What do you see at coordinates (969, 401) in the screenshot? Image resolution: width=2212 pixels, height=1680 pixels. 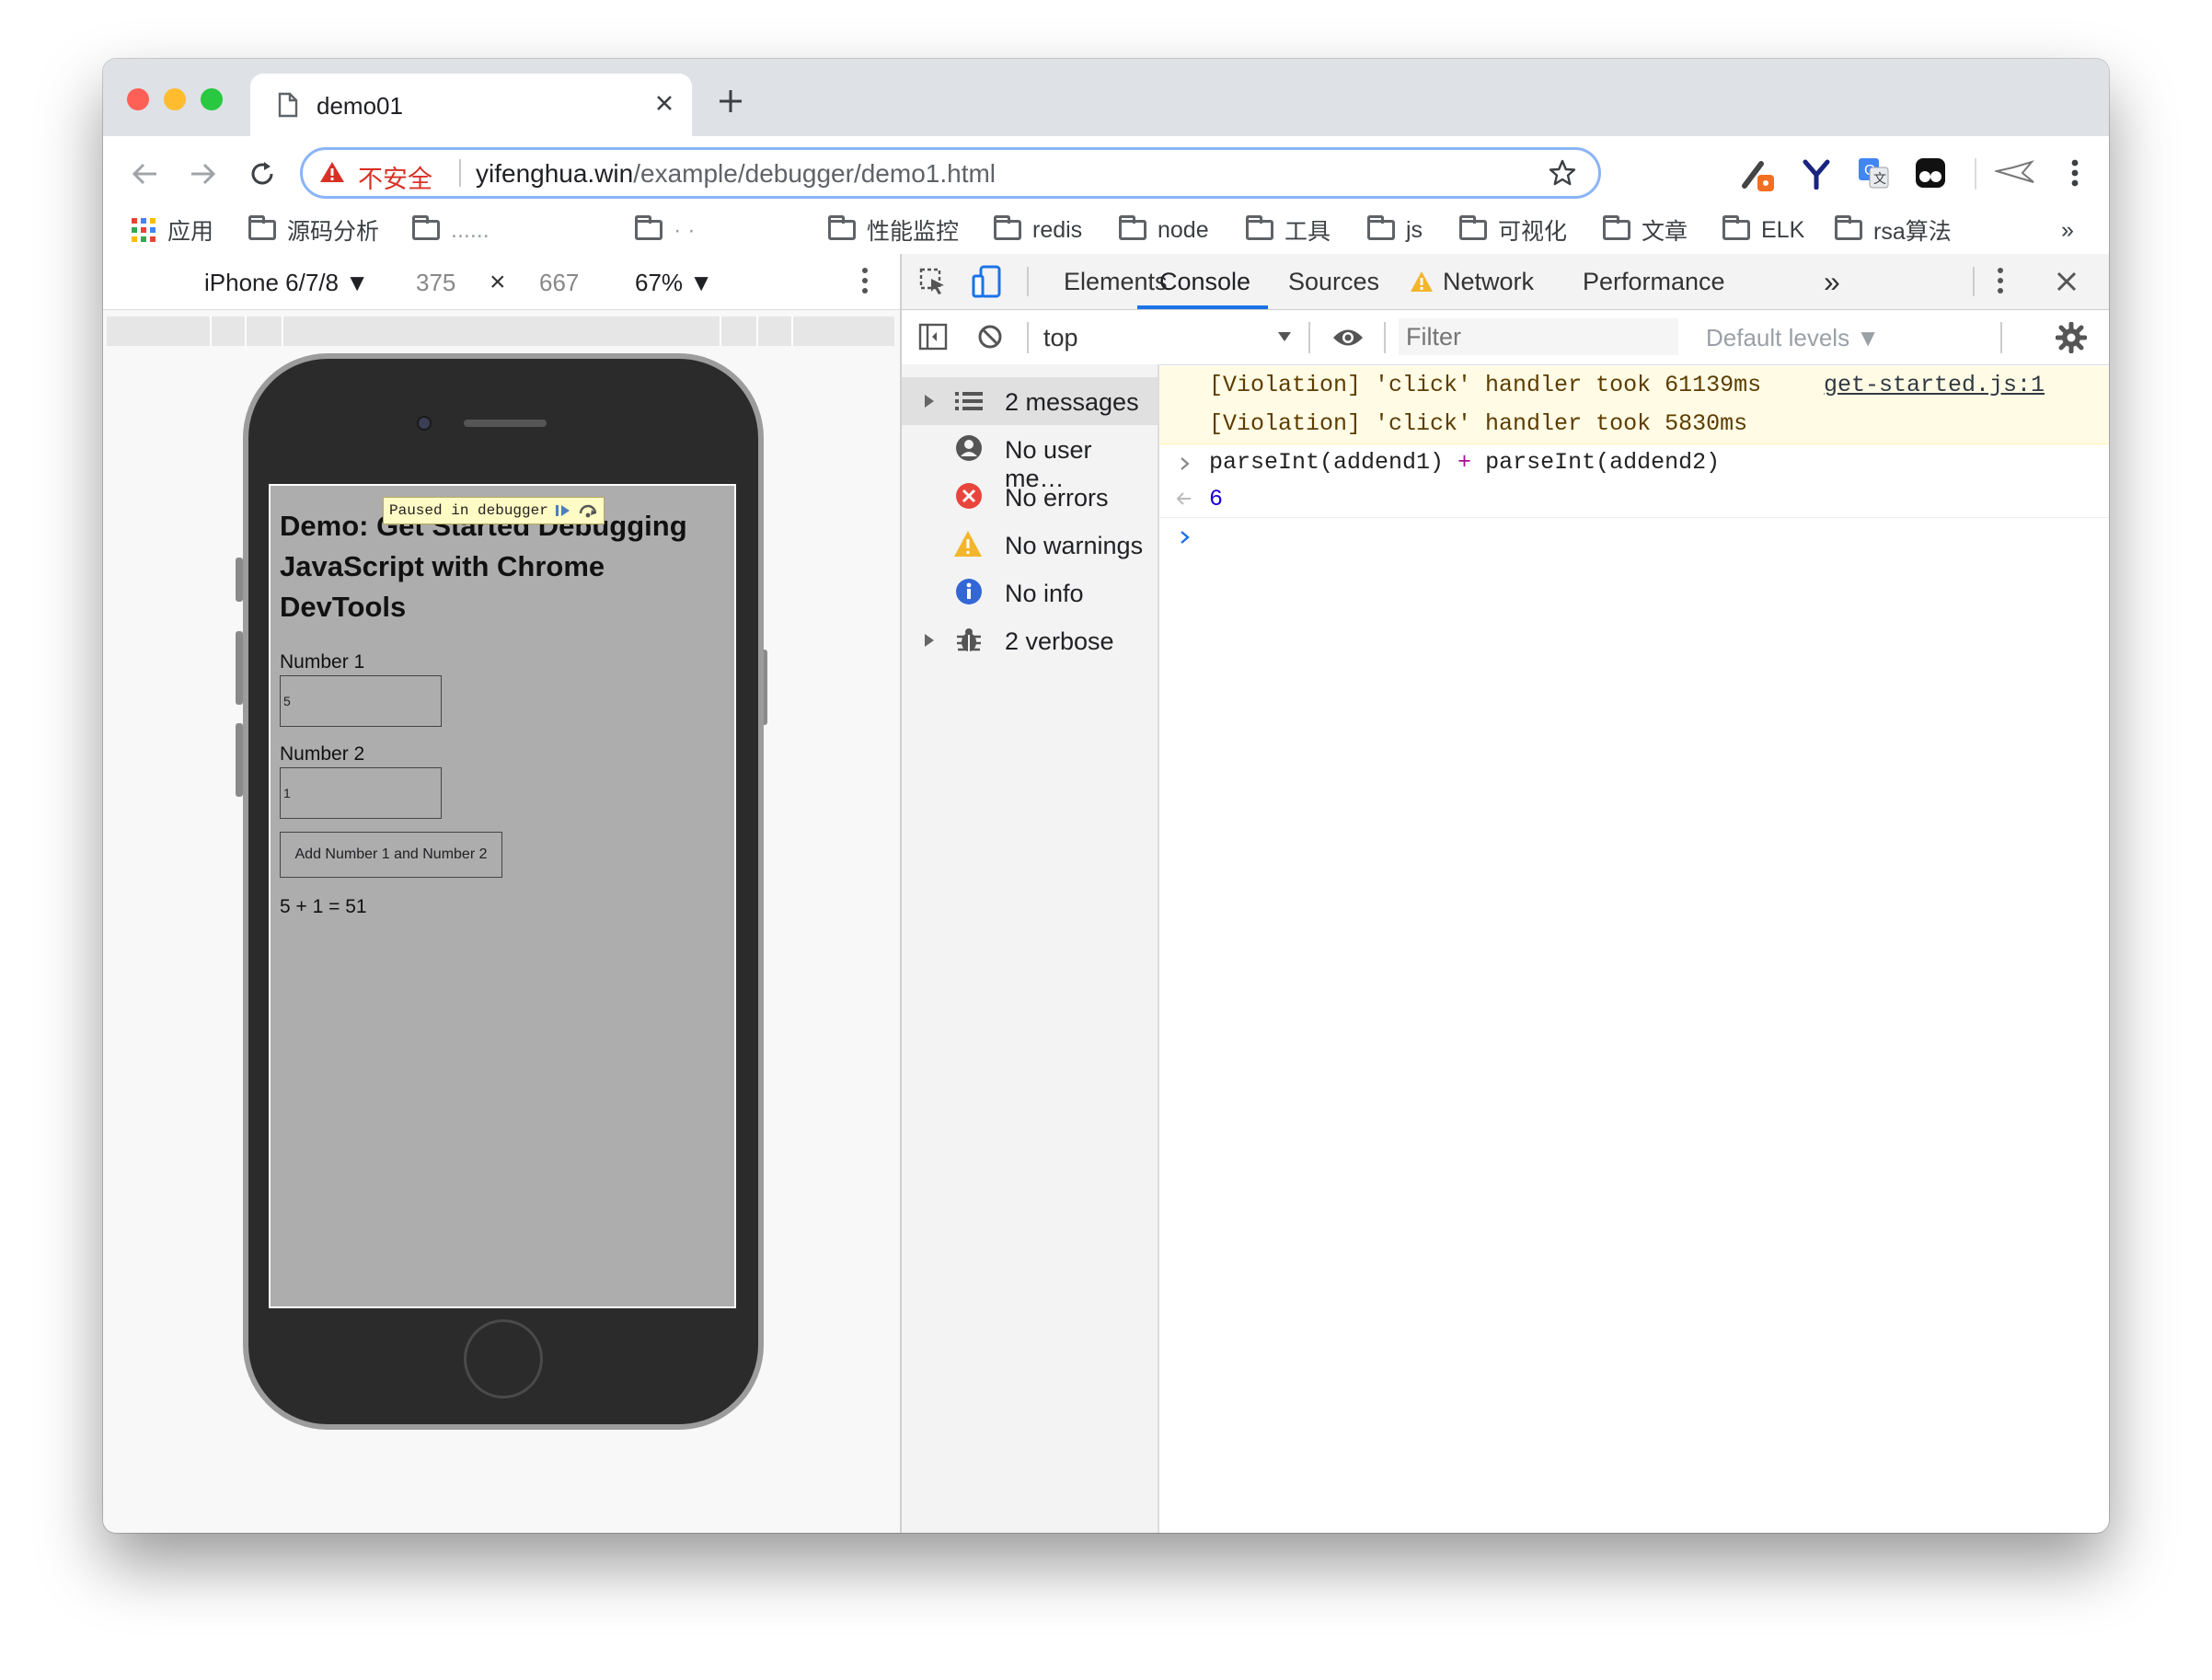 I see `list-icon` at bounding box center [969, 401].